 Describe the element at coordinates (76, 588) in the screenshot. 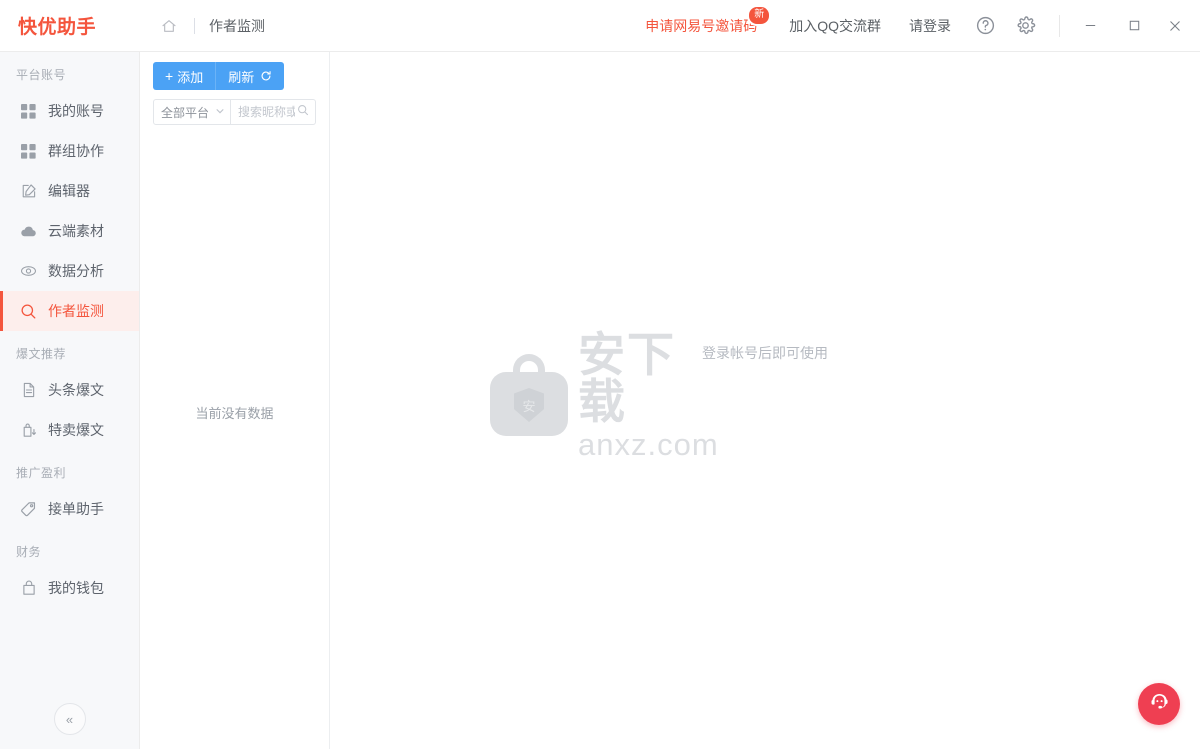

I see `sidebar-item-label: 我的钱包` at that location.